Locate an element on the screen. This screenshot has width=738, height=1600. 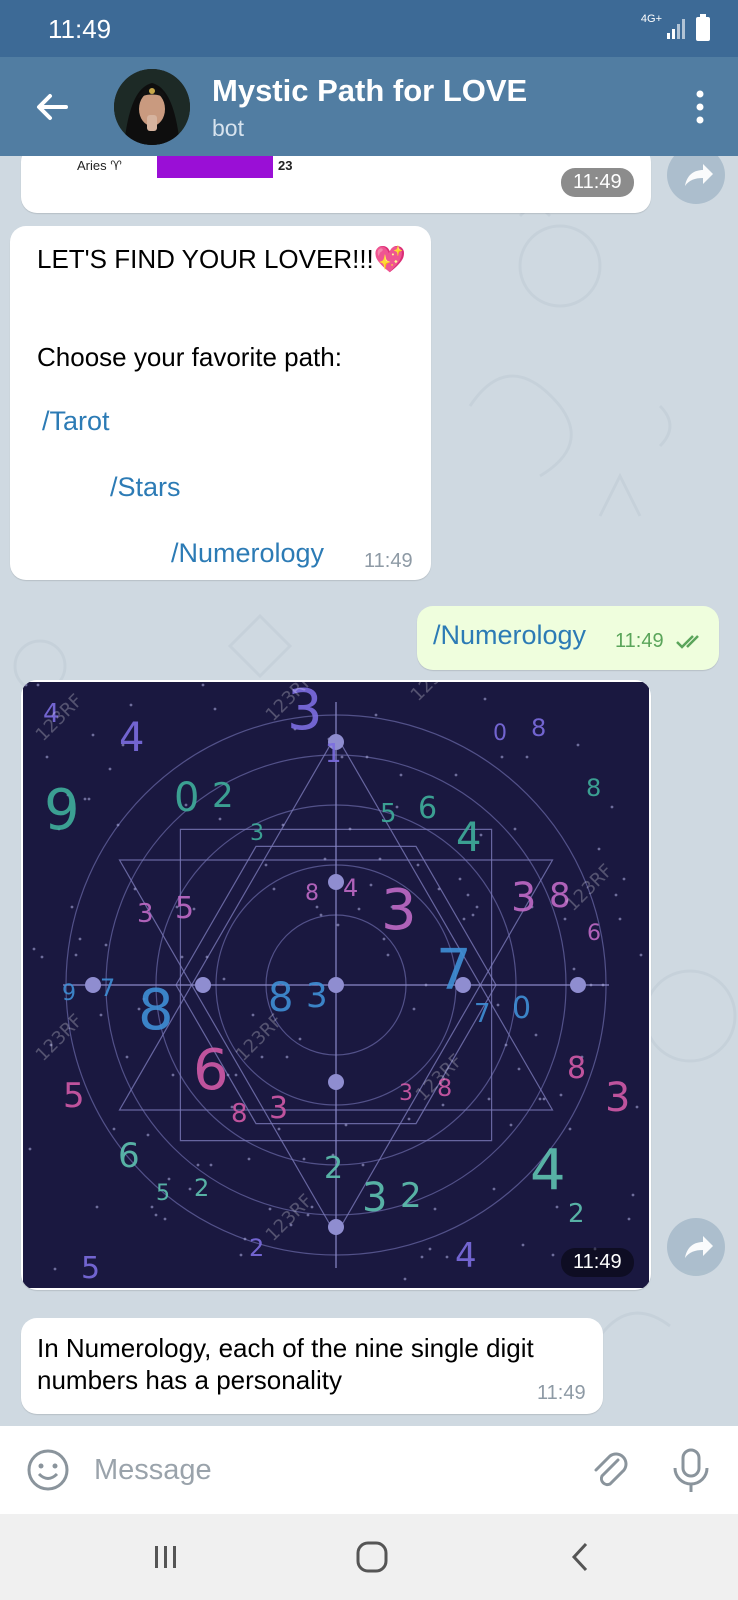
command-numerology-link: /Numerology is located at coordinates (247, 553).